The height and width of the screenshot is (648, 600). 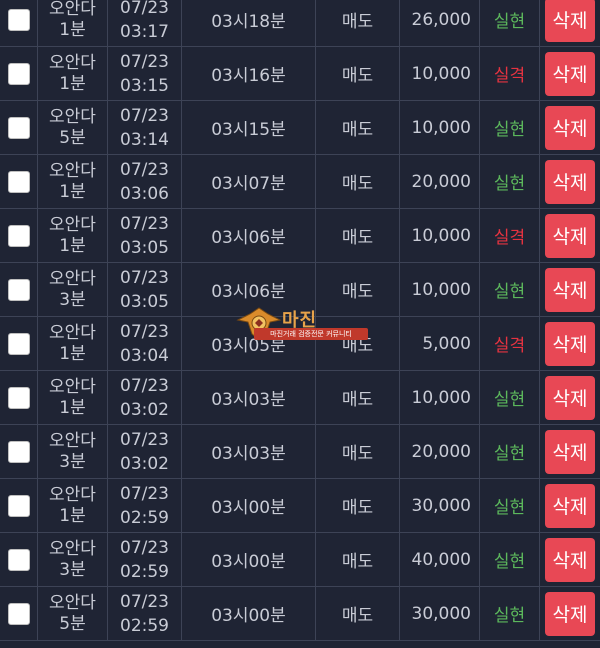 I want to click on bet-amount: 10,000, so click(x=441, y=397).